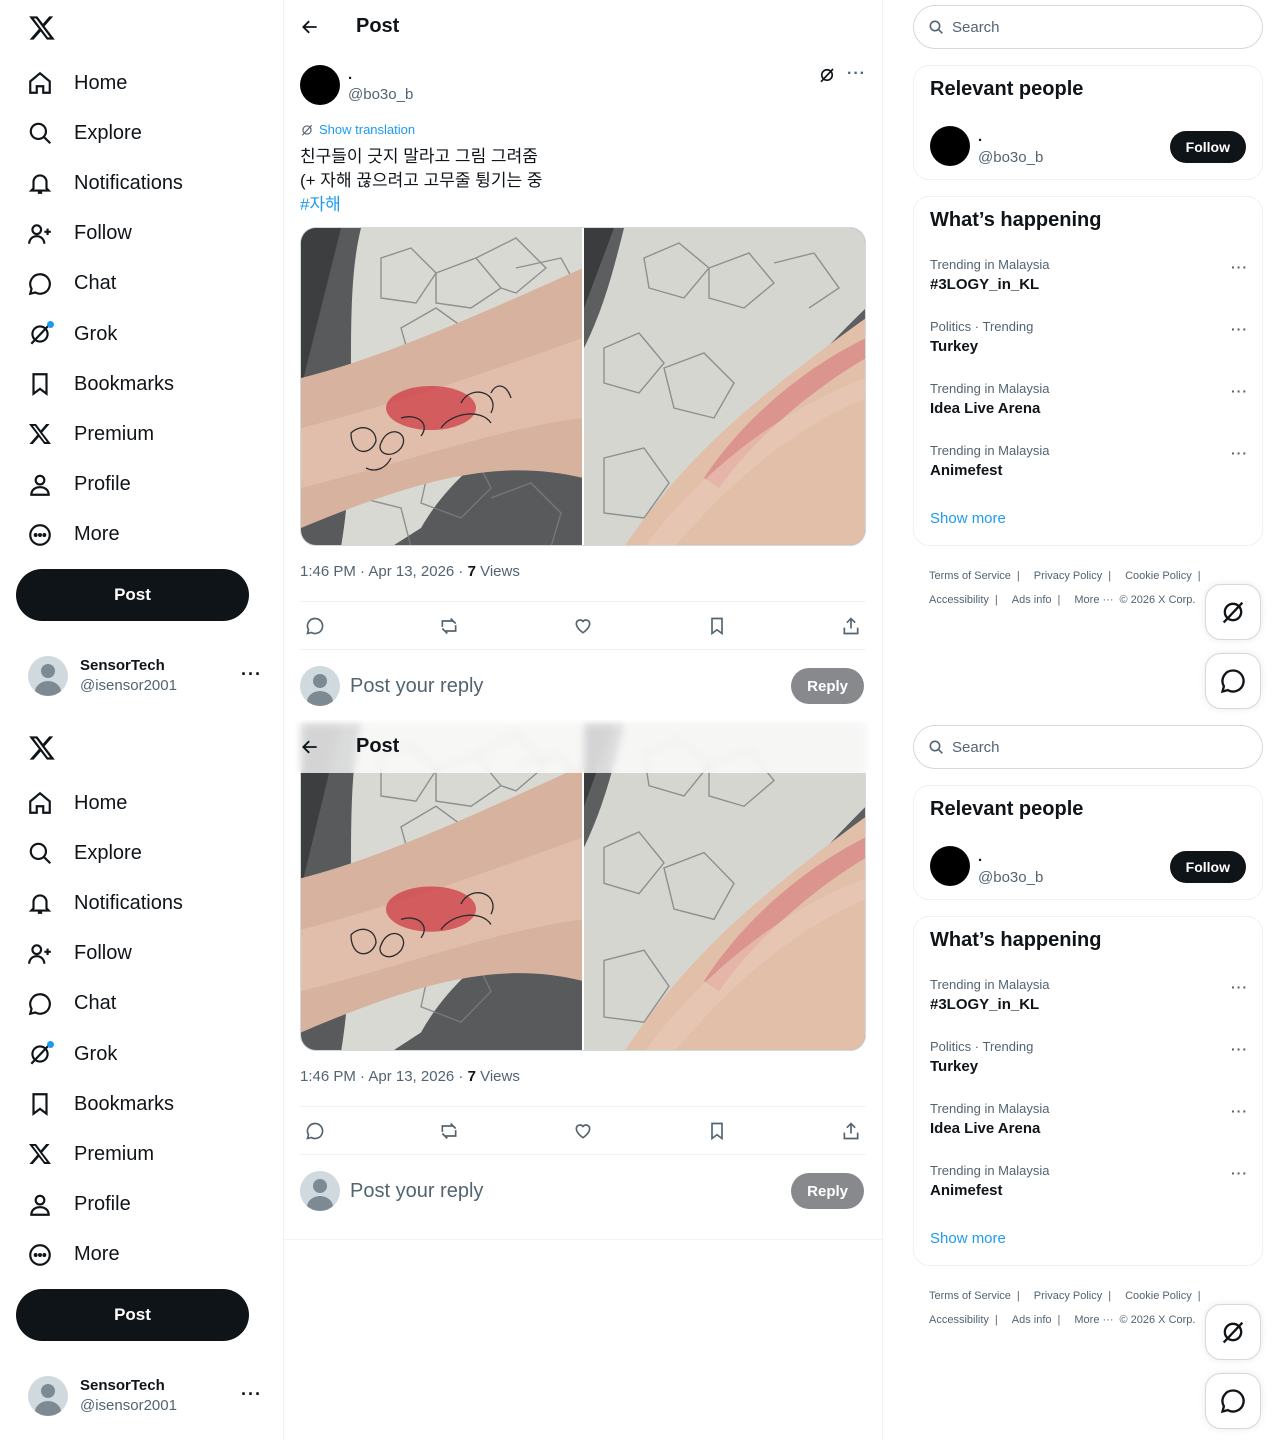  I want to click on author-handle: @bo3o_b, so click(380, 94).